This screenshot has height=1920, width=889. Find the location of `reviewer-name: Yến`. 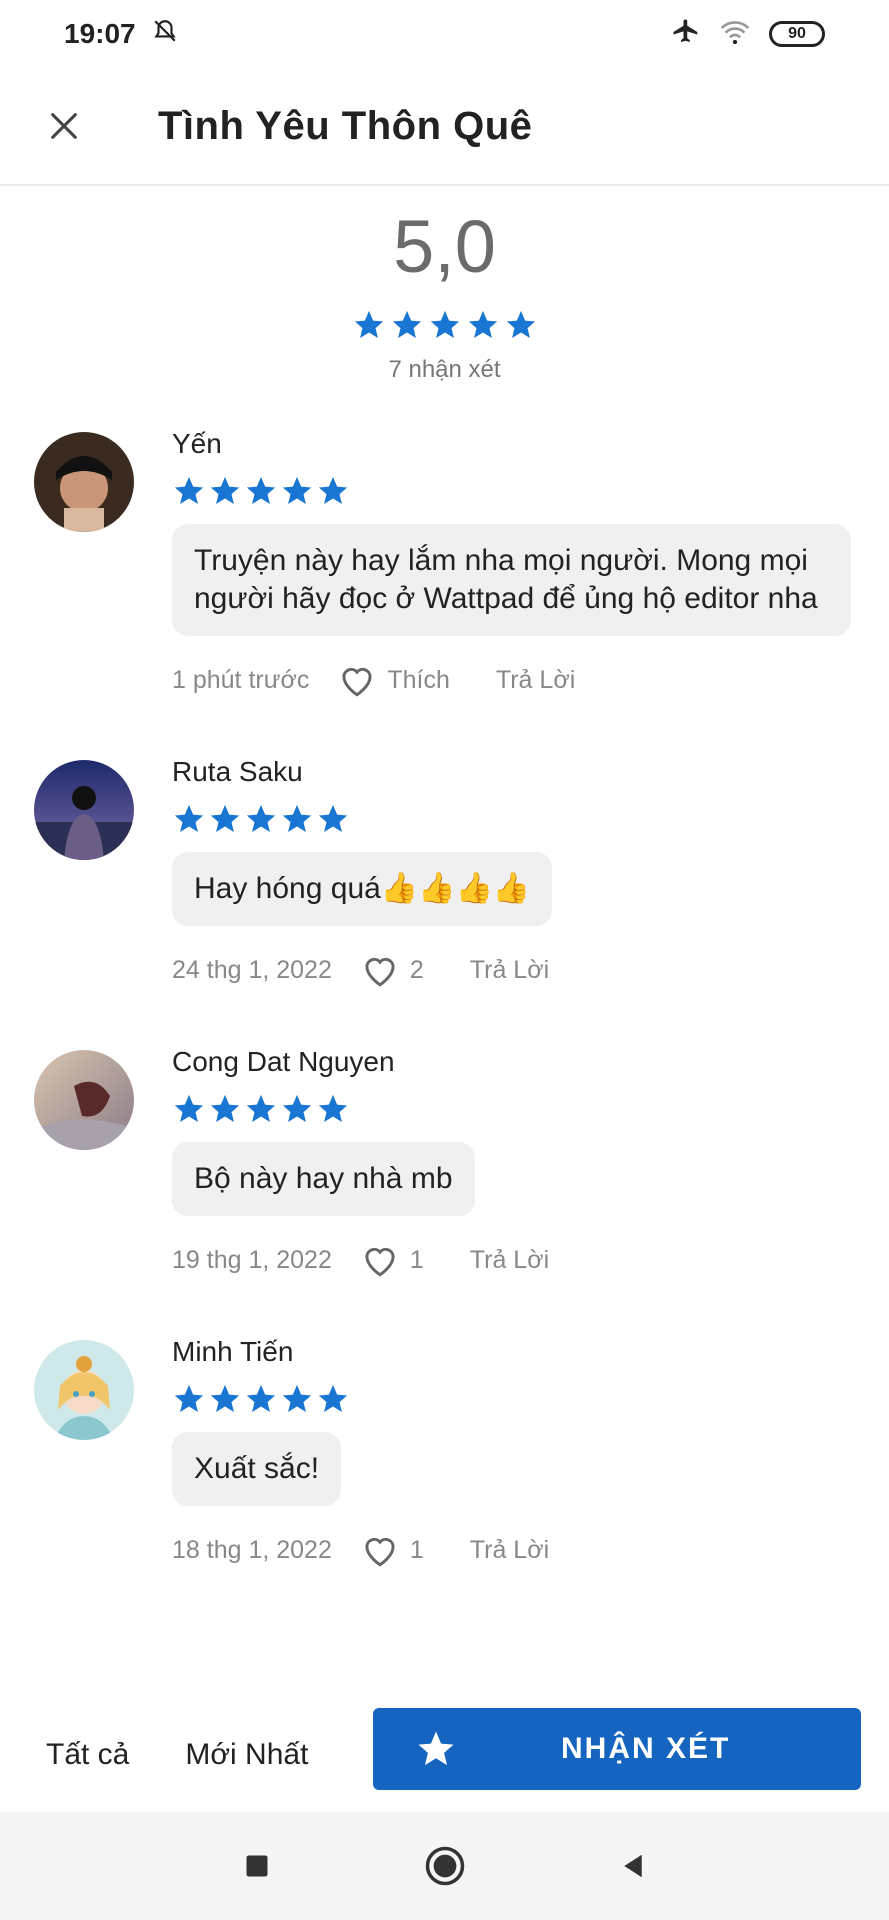

reviewer-name: Yến is located at coordinates (197, 443).